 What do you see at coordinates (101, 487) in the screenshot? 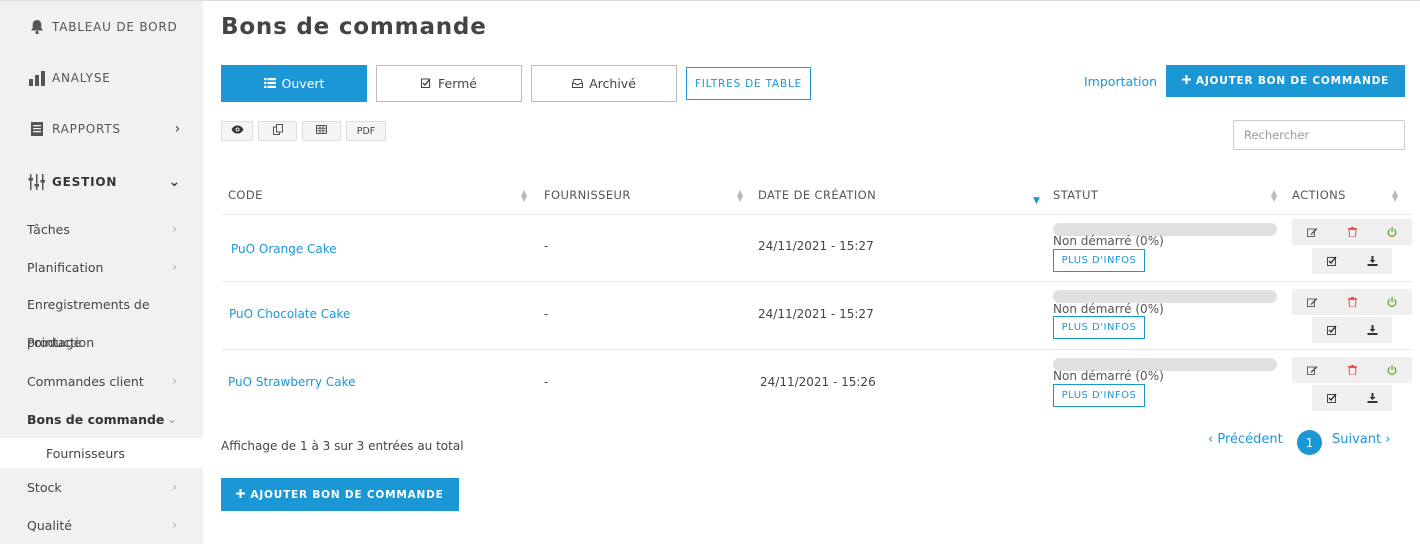
I see `sidebar-item-stock: Stock ›` at bounding box center [101, 487].